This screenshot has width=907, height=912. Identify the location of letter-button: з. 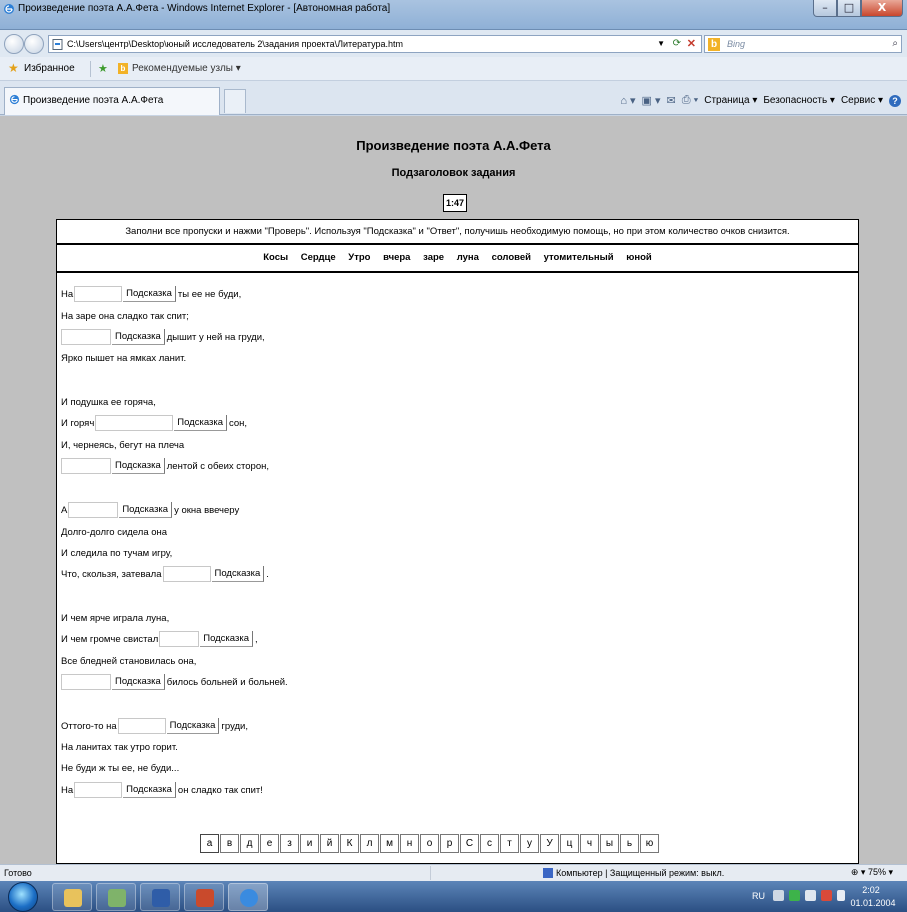
(289, 843).